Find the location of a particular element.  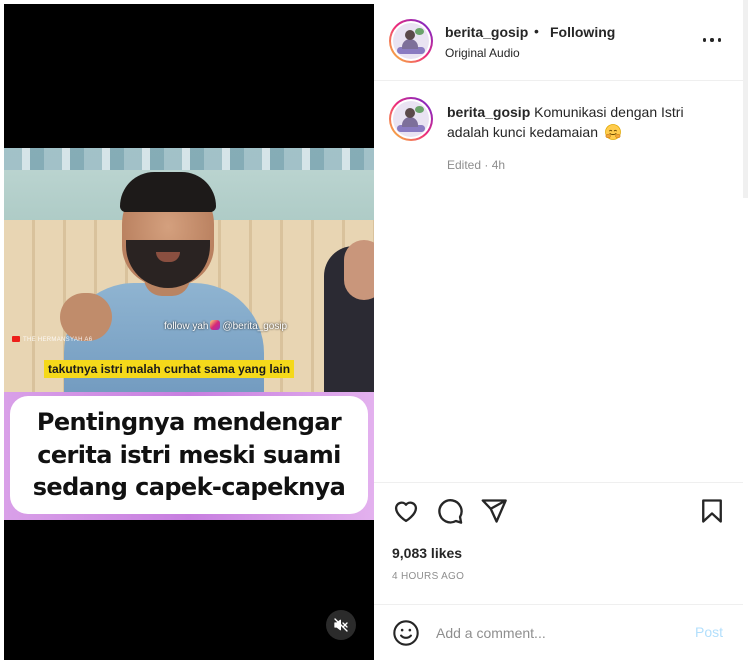

balloon-decoration is located at coordinates (189, 159).